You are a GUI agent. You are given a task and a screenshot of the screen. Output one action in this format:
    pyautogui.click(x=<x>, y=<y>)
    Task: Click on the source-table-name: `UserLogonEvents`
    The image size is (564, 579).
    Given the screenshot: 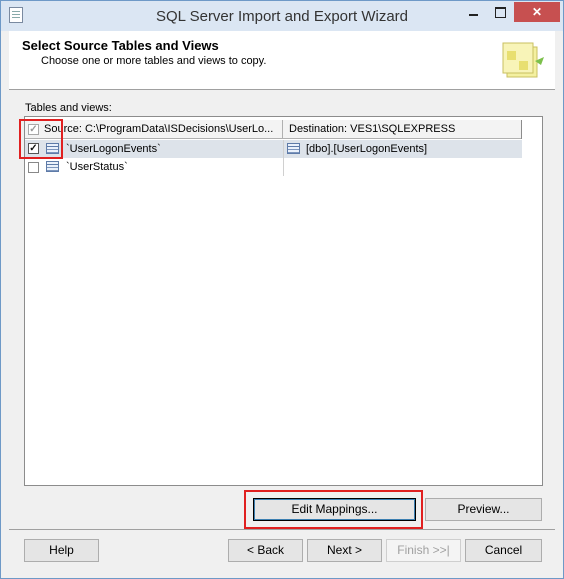 What is the action you would take?
    pyautogui.click(x=113, y=149)
    